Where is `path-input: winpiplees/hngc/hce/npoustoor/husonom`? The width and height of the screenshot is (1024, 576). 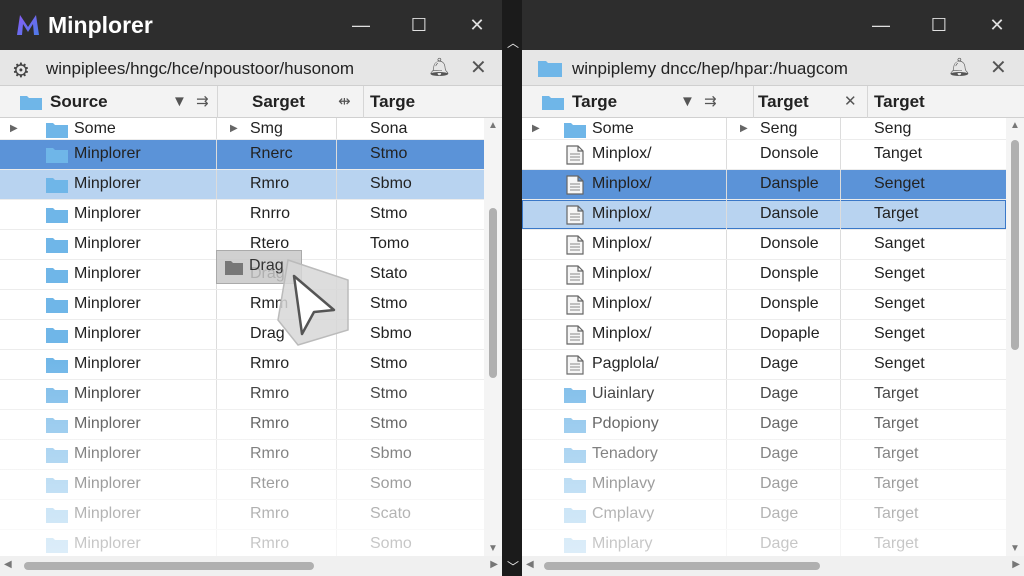
path-input: winpiplees/hngc/hce/npoustoor/husonom is located at coordinates (200, 69).